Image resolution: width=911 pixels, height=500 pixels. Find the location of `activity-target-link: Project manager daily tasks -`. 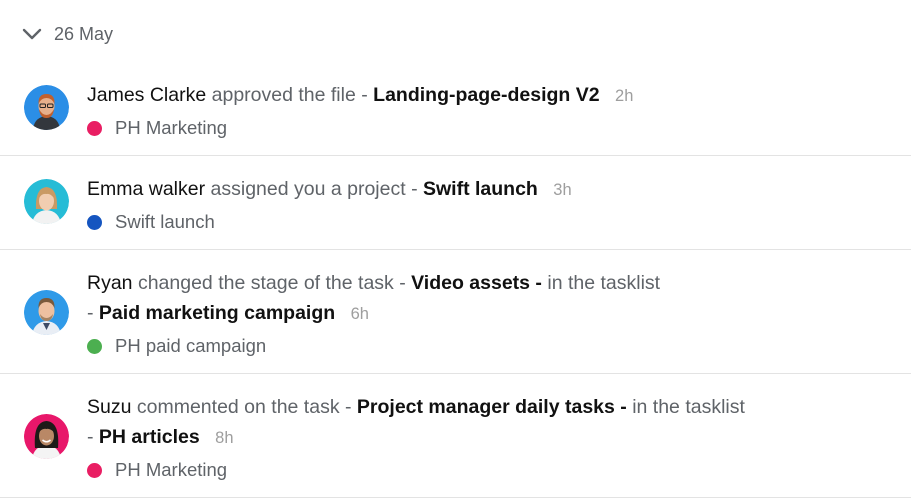

activity-target-link: Project manager daily tasks - is located at coordinates (492, 407).